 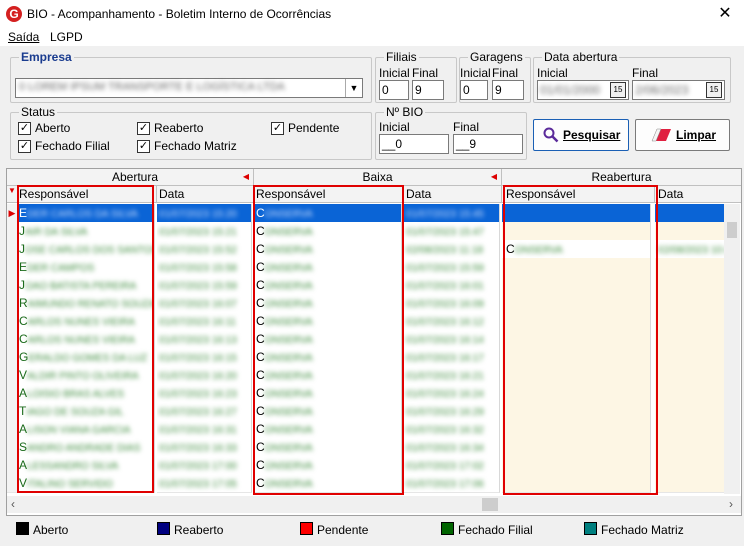 What do you see at coordinates (277, 128) in the screenshot?
I see `status-pendente-checkbox: ✓` at bounding box center [277, 128].